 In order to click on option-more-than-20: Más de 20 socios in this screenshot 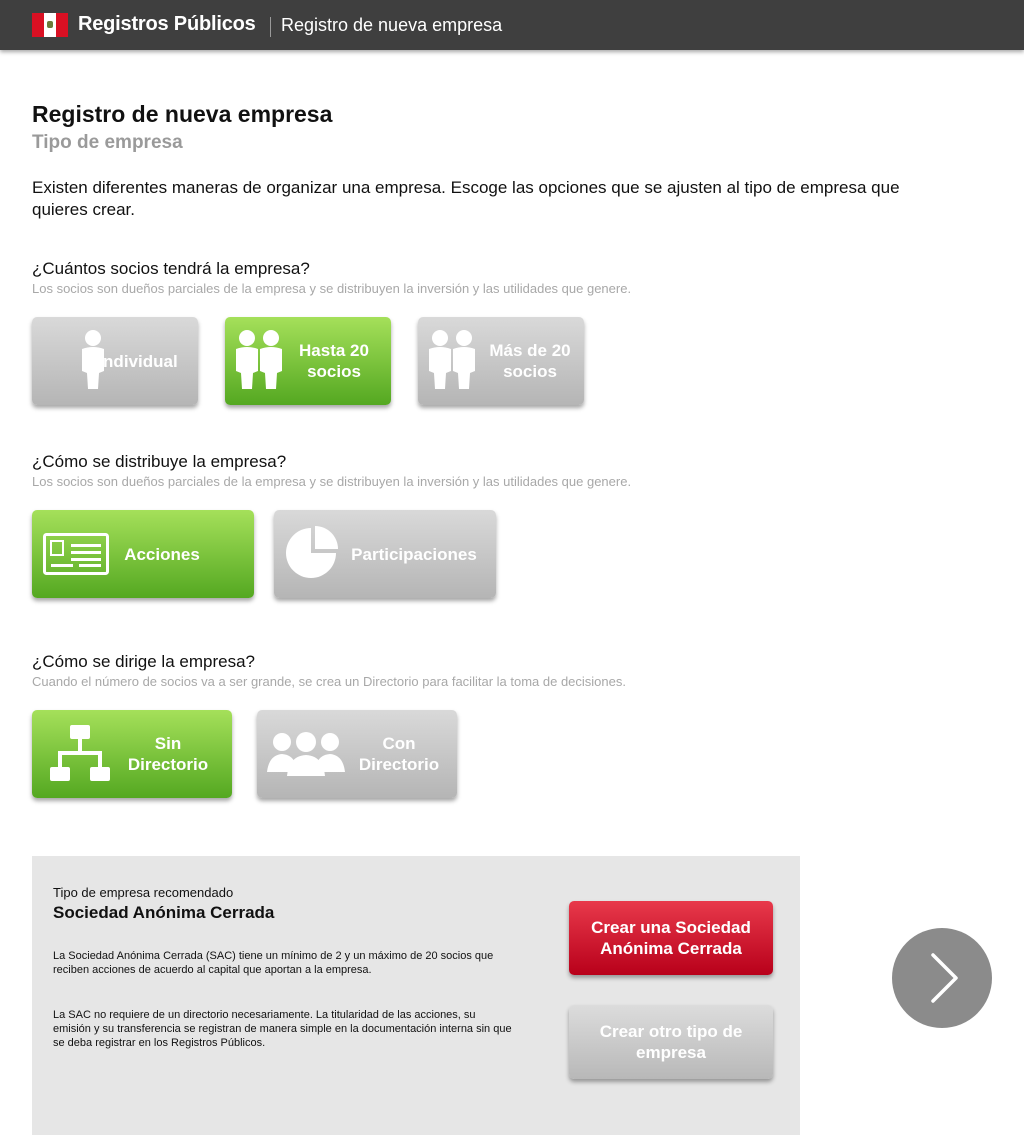, I will do `click(501, 361)`.